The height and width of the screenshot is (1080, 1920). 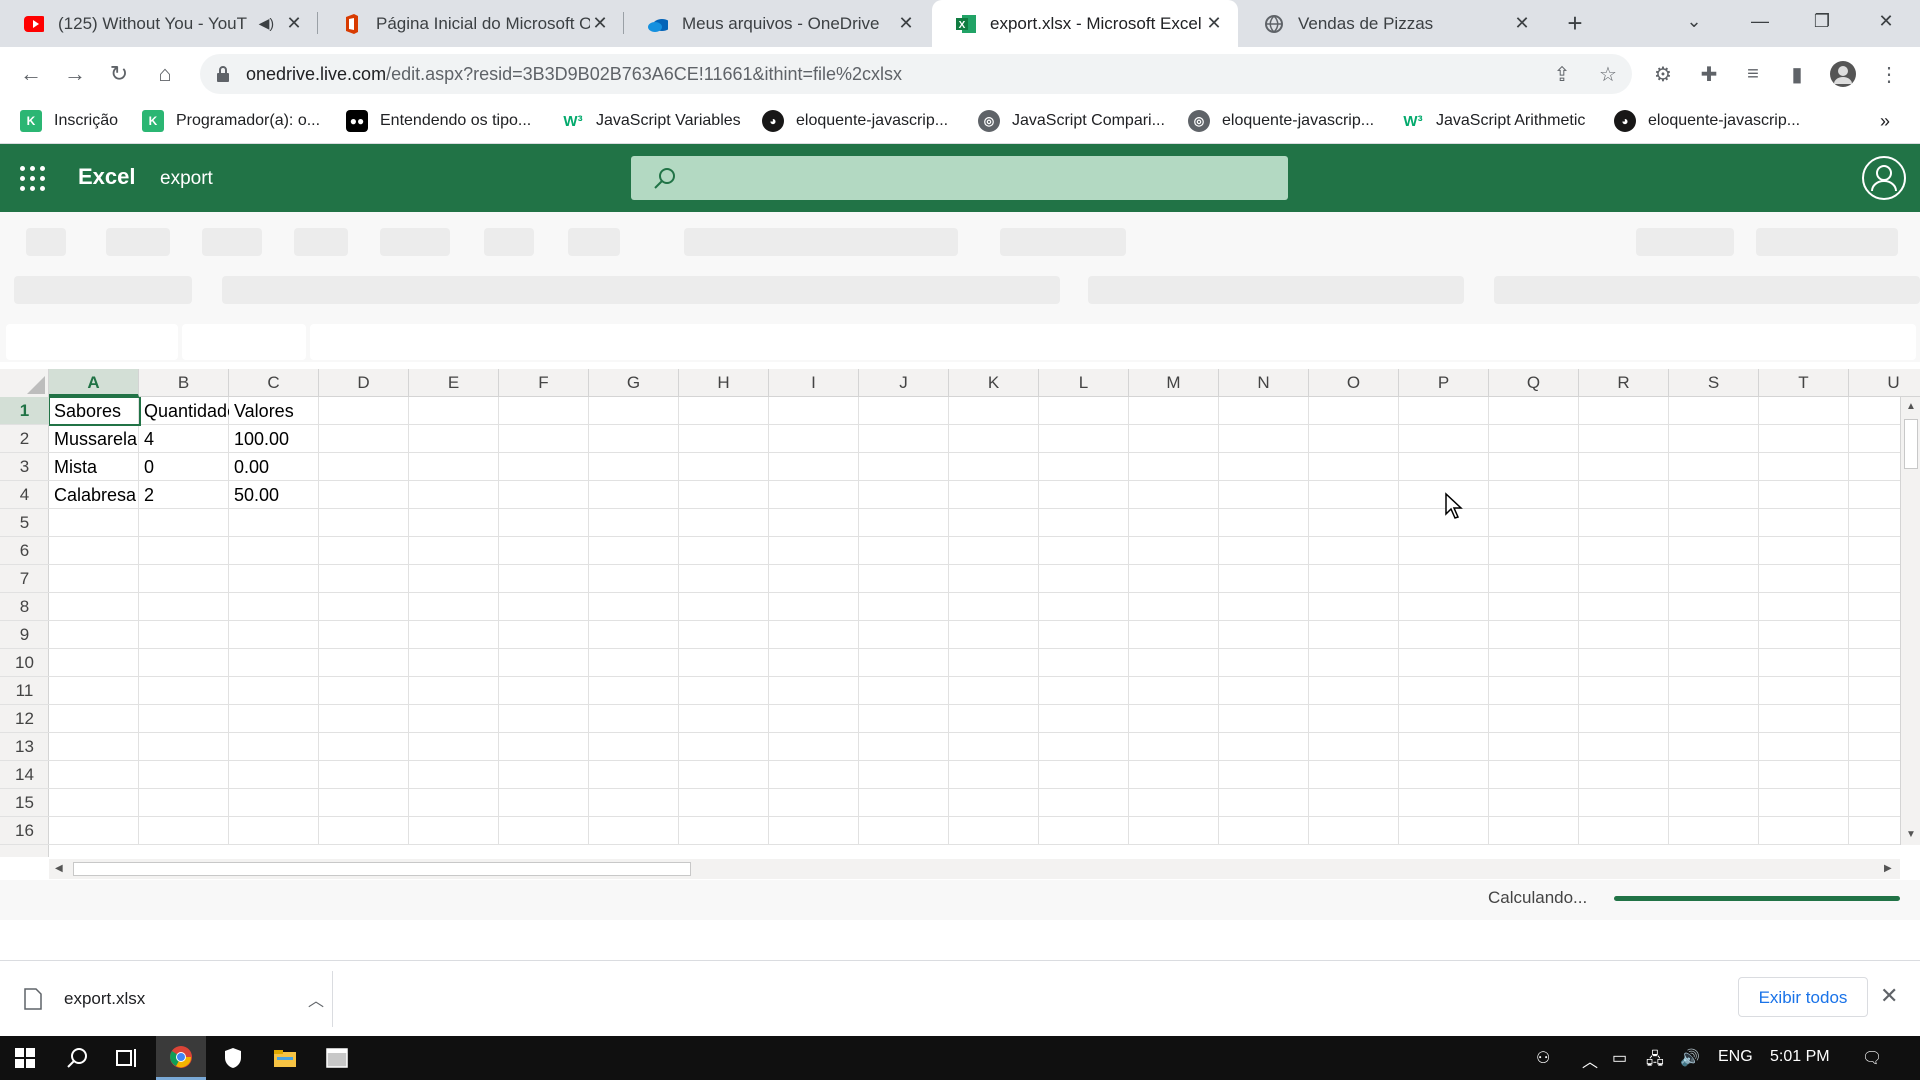 What do you see at coordinates (1843, 74) in the screenshot?
I see `profile-avatar` at bounding box center [1843, 74].